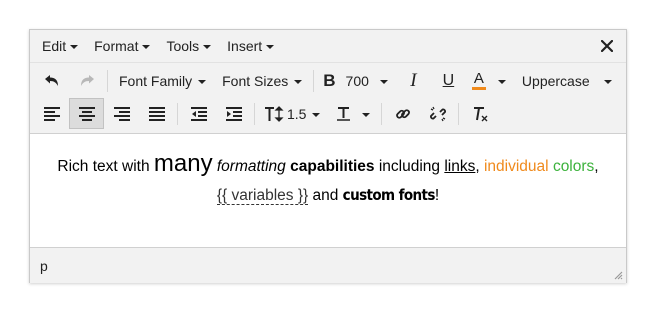  I want to click on line-height-dropdown: 1.5, so click(293, 113).